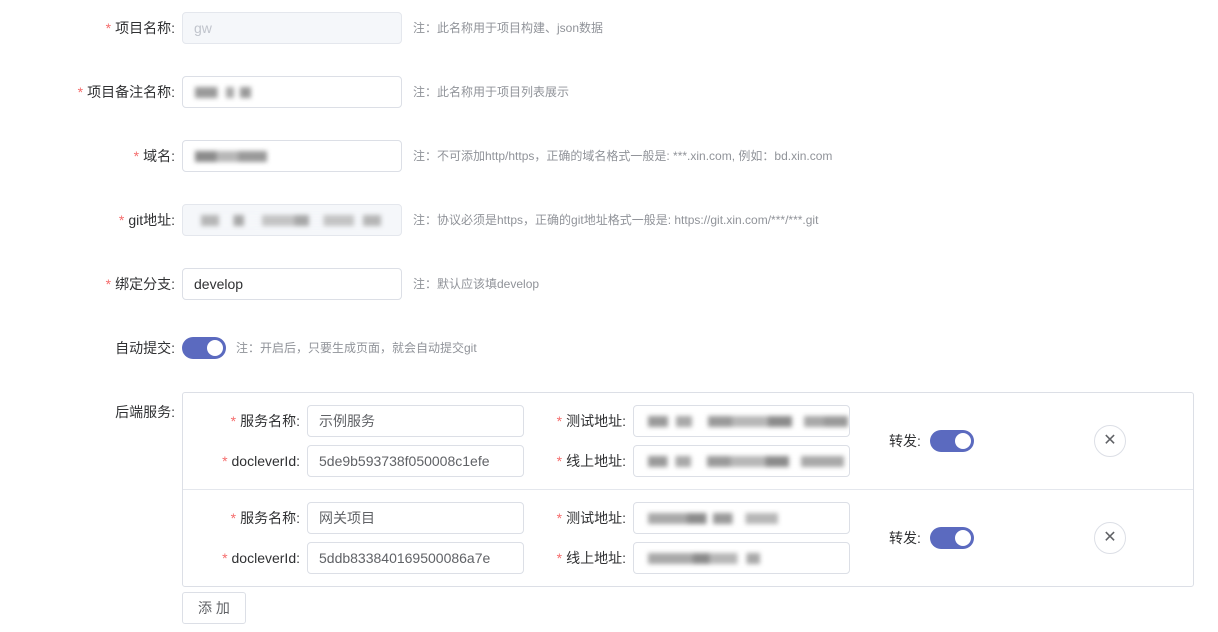 Image resolution: width=1218 pixels, height=632 pixels. What do you see at coordinates (609, 348) in the screenshot?
I see `auto-commit-row: 自动提交: 注：开启后，只要生成页面，就会自动提交git` at bounding box center [609, 348].